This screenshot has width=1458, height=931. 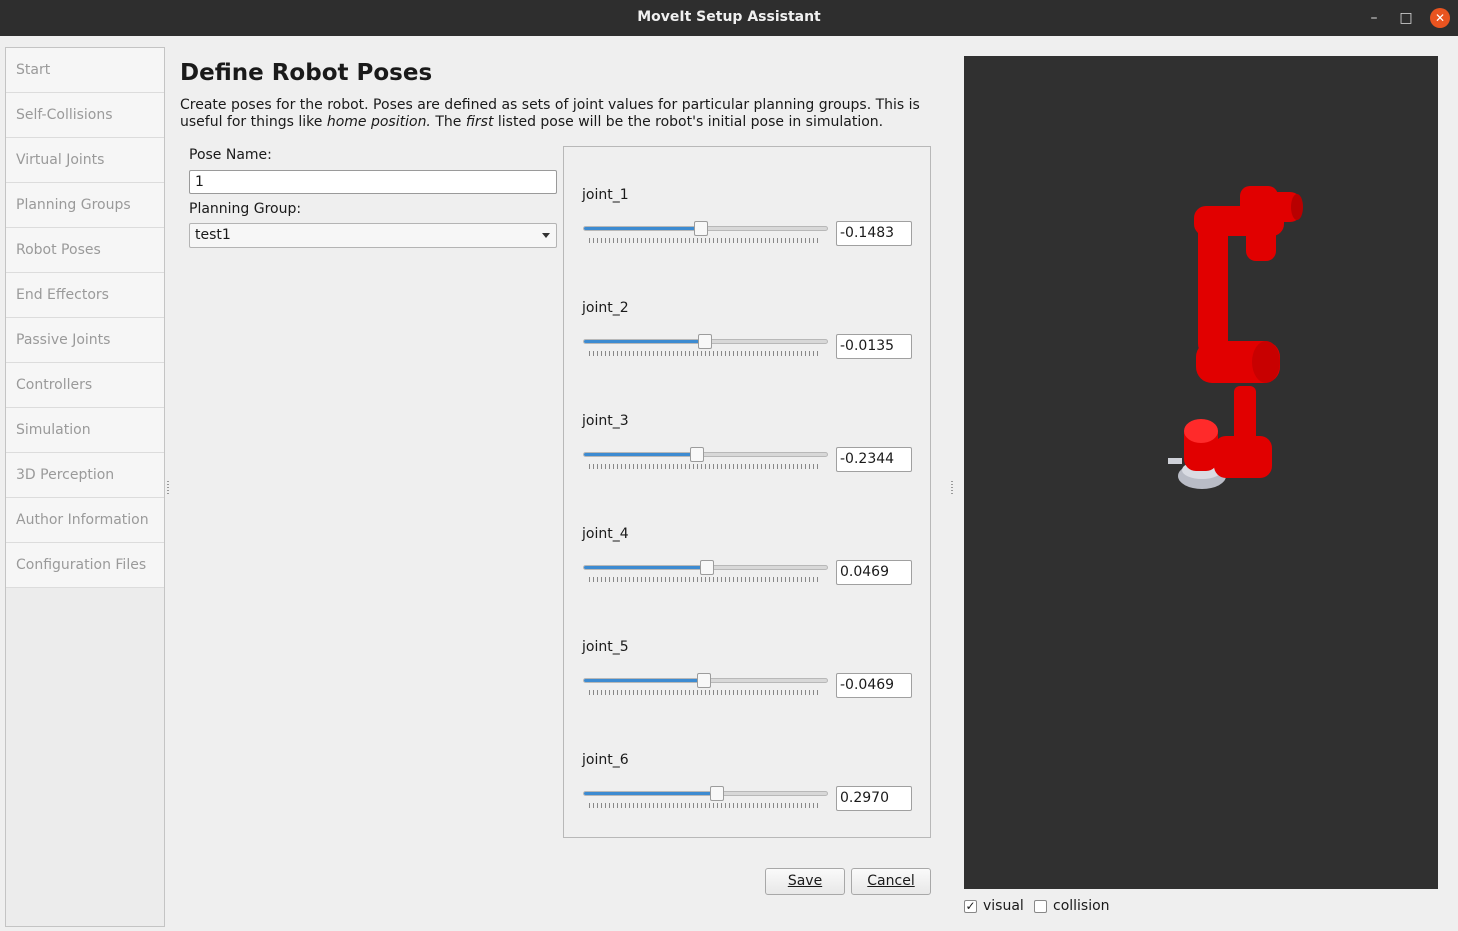 What do you see at coordinates (85, 565) in the screenshot?
I see `sidebar-item-configuration-files: Configuration Files` at bounding box center [85, 565].